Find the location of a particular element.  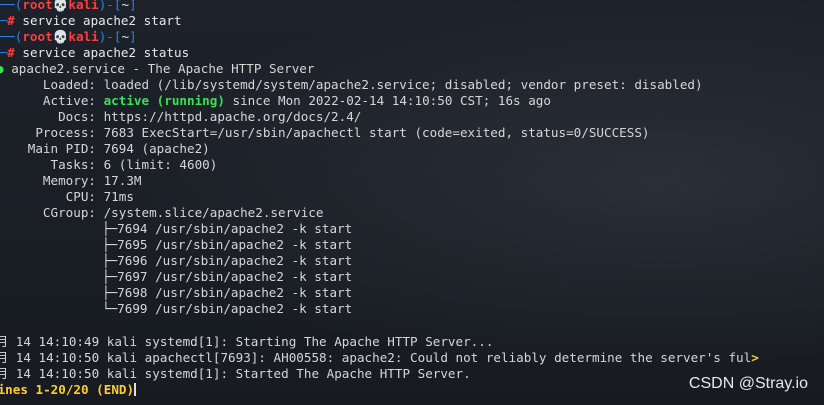

memory-row: Memory: 17.3M is located at coordinates (92, 180).